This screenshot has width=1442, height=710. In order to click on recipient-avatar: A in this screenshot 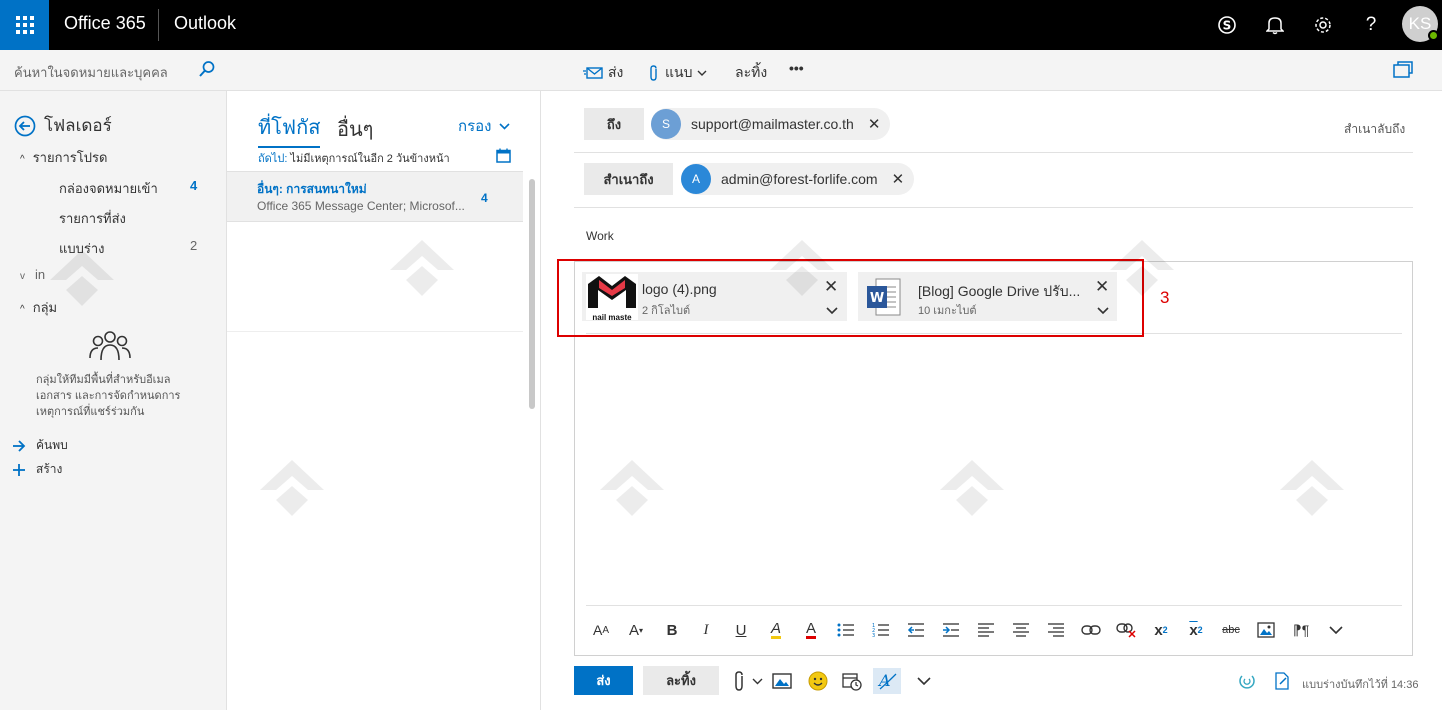, I will do `click(696, 179)`.